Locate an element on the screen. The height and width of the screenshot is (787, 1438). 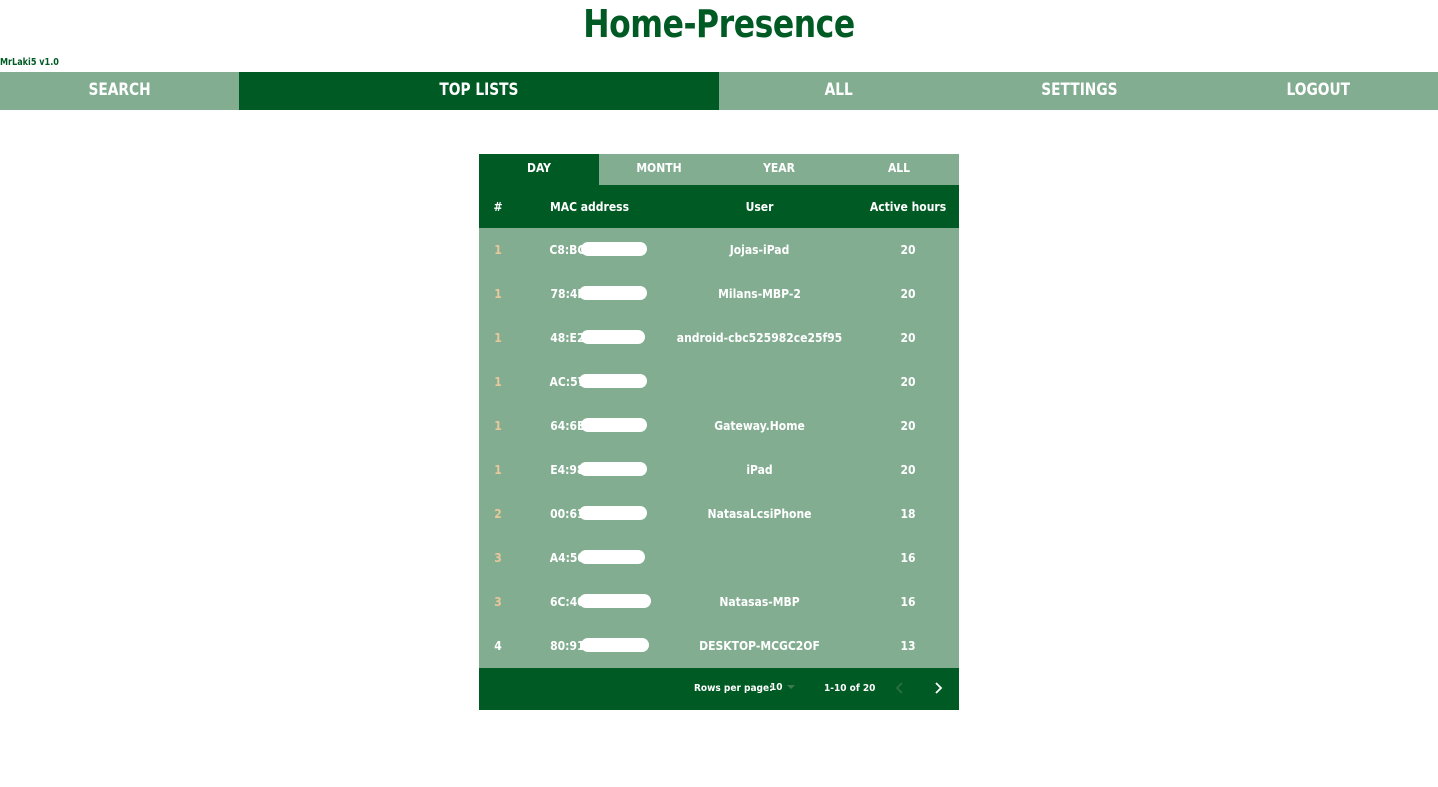
pagination-range: 1-10 of 20 is located at coordinates (850, 688).